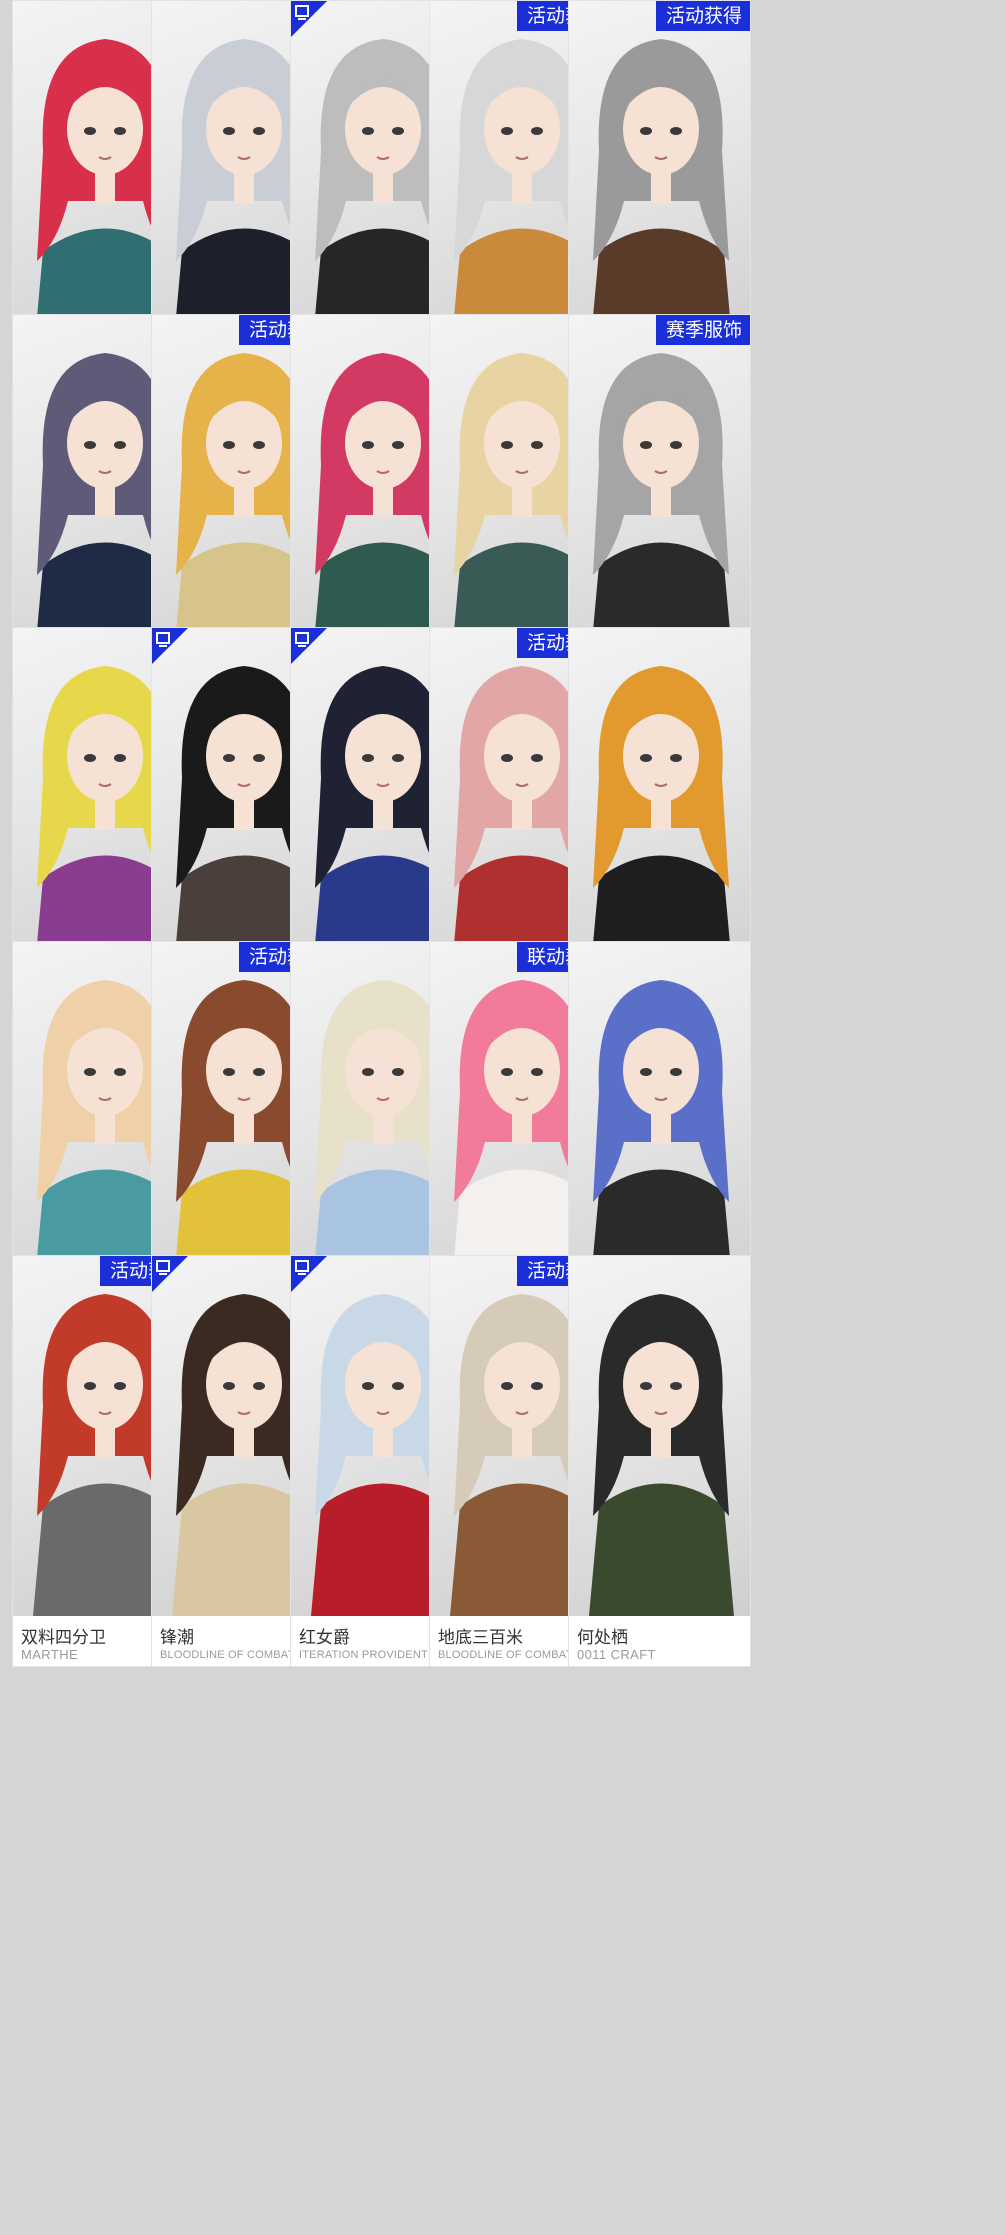 Image resolution: width=1006 pixels, height=2235 pixels. I want to click on acquisition-badge: 赛季服饰, so click(702, 330).